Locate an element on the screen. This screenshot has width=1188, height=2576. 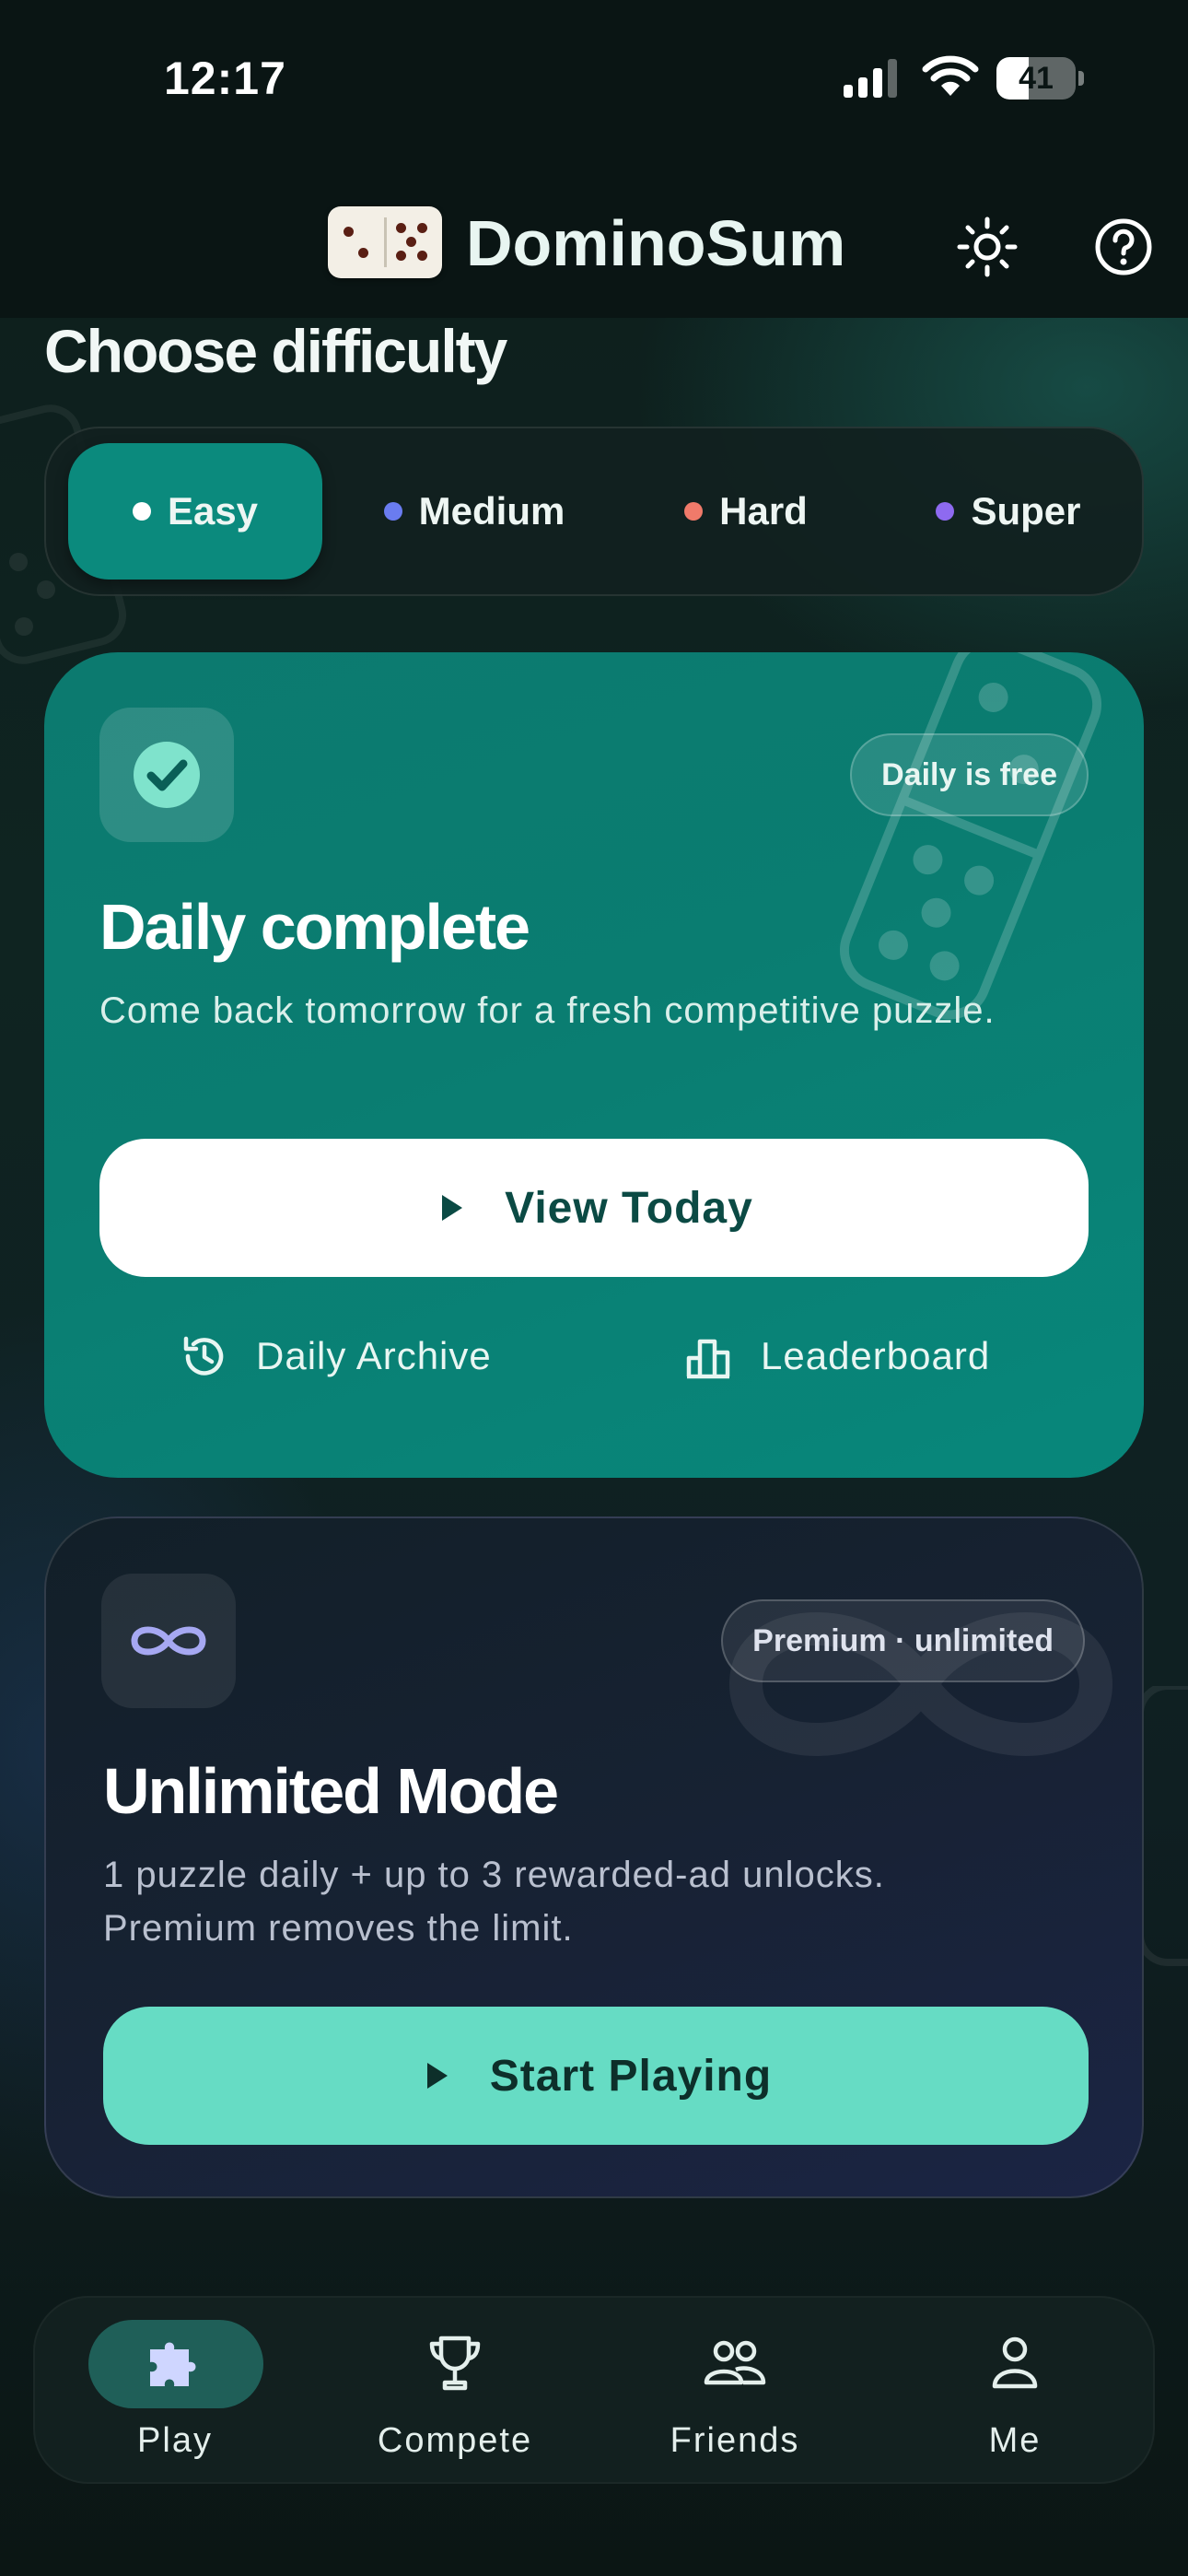
wifi-icon is located at coordinates (951, 75).